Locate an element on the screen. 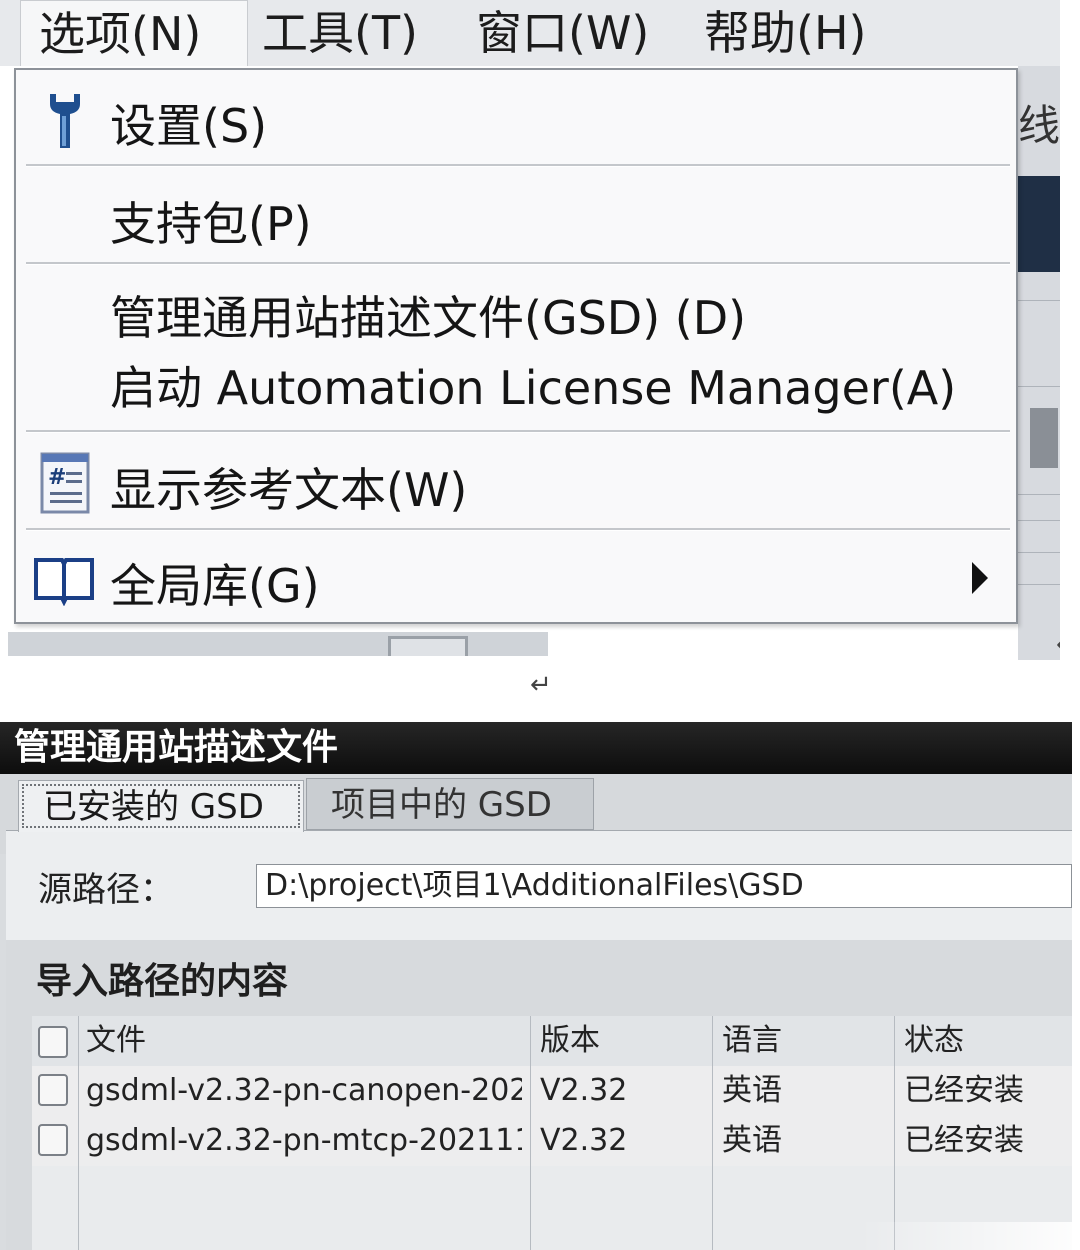 The width and height of the screenshot is (1080, 1250). menu-help: 帮助(H) is located at coordinates (785, 33).